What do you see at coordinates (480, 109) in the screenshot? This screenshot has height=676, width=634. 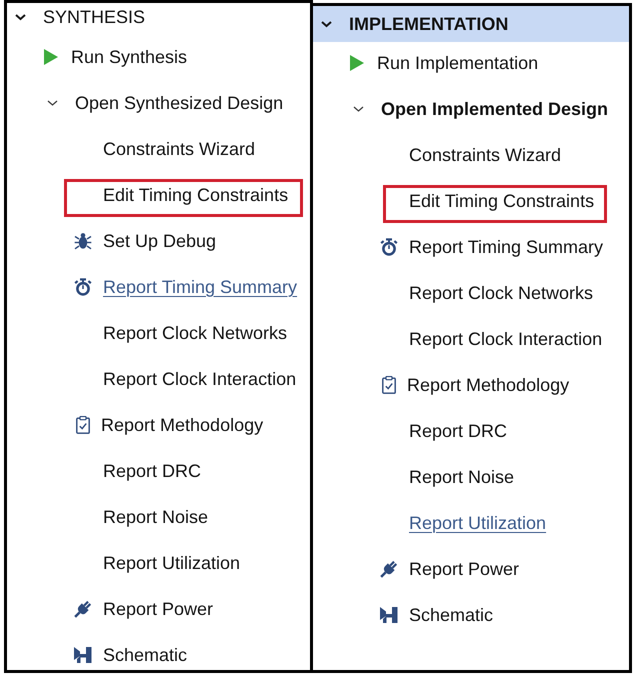 I see `tree-item: Open Implemented Design` at bounding box center [480, 109].